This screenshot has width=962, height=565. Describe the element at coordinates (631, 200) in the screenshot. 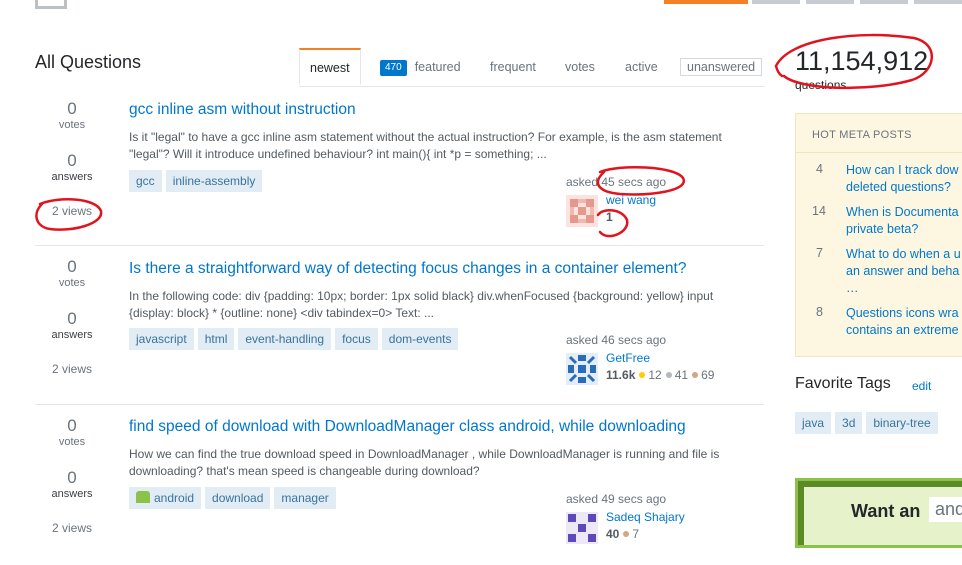

I see `user-name-link: wei wang` at that location.